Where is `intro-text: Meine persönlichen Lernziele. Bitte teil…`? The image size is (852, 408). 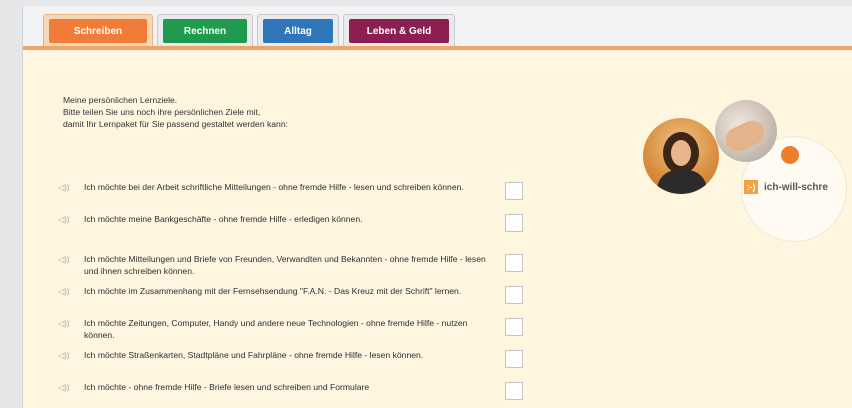
intro-text: Meine persönlichen Lernziele. Bitte teil… is located at coordinates (175, 112).